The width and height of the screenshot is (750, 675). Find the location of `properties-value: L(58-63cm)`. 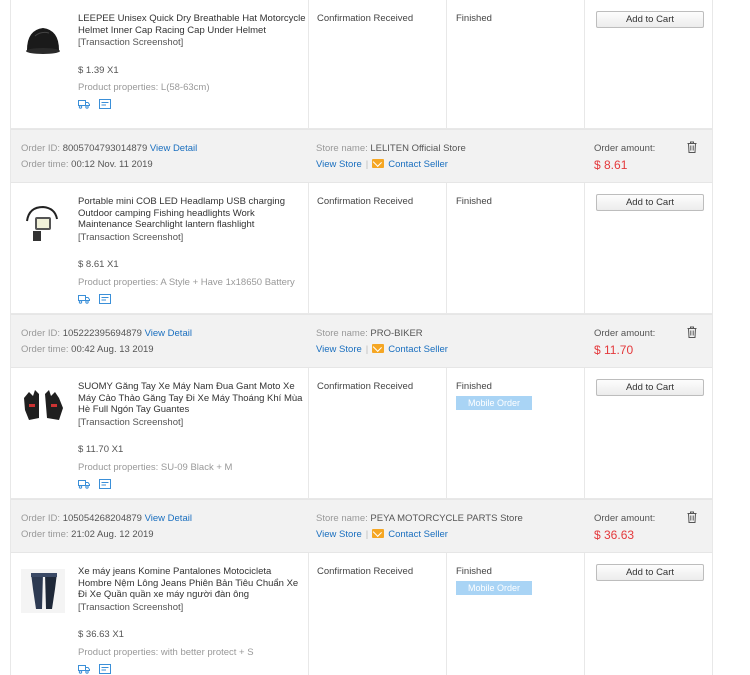

properties-value: L(58-63cm) is located at coordinates (185, 88).